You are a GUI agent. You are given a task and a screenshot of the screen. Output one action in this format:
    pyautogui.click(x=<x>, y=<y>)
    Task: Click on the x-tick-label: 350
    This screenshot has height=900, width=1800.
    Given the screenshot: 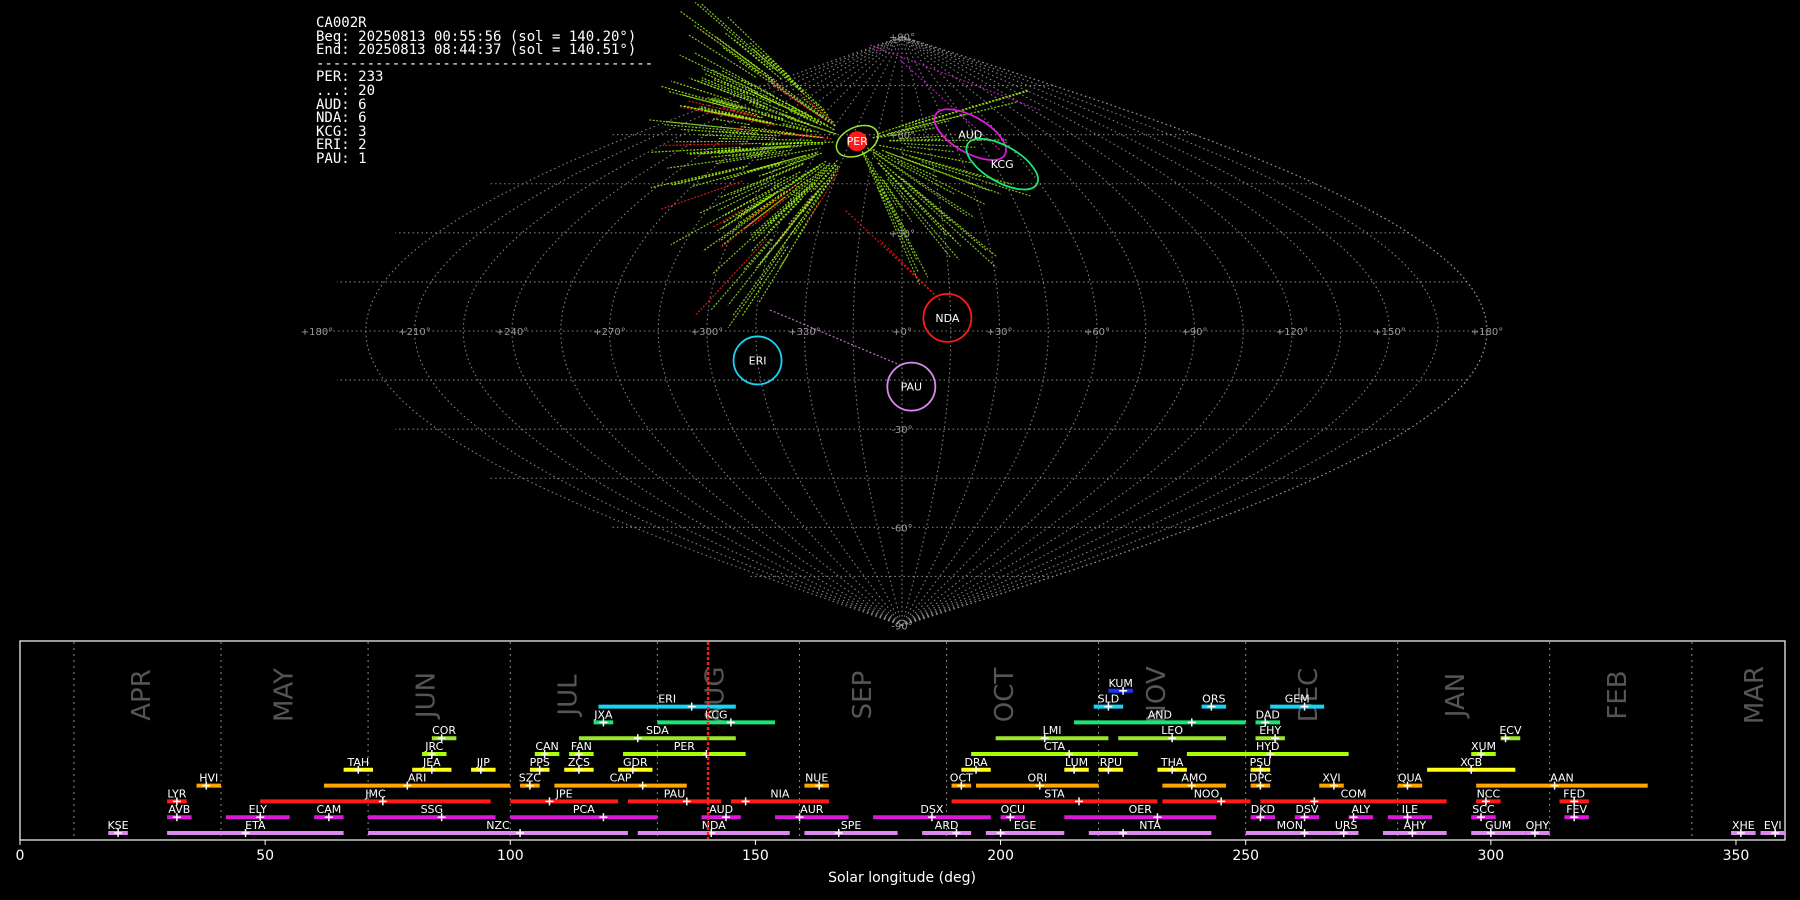 What is the action you would take?
    pyautogui.click(x=1736, y=856)
    